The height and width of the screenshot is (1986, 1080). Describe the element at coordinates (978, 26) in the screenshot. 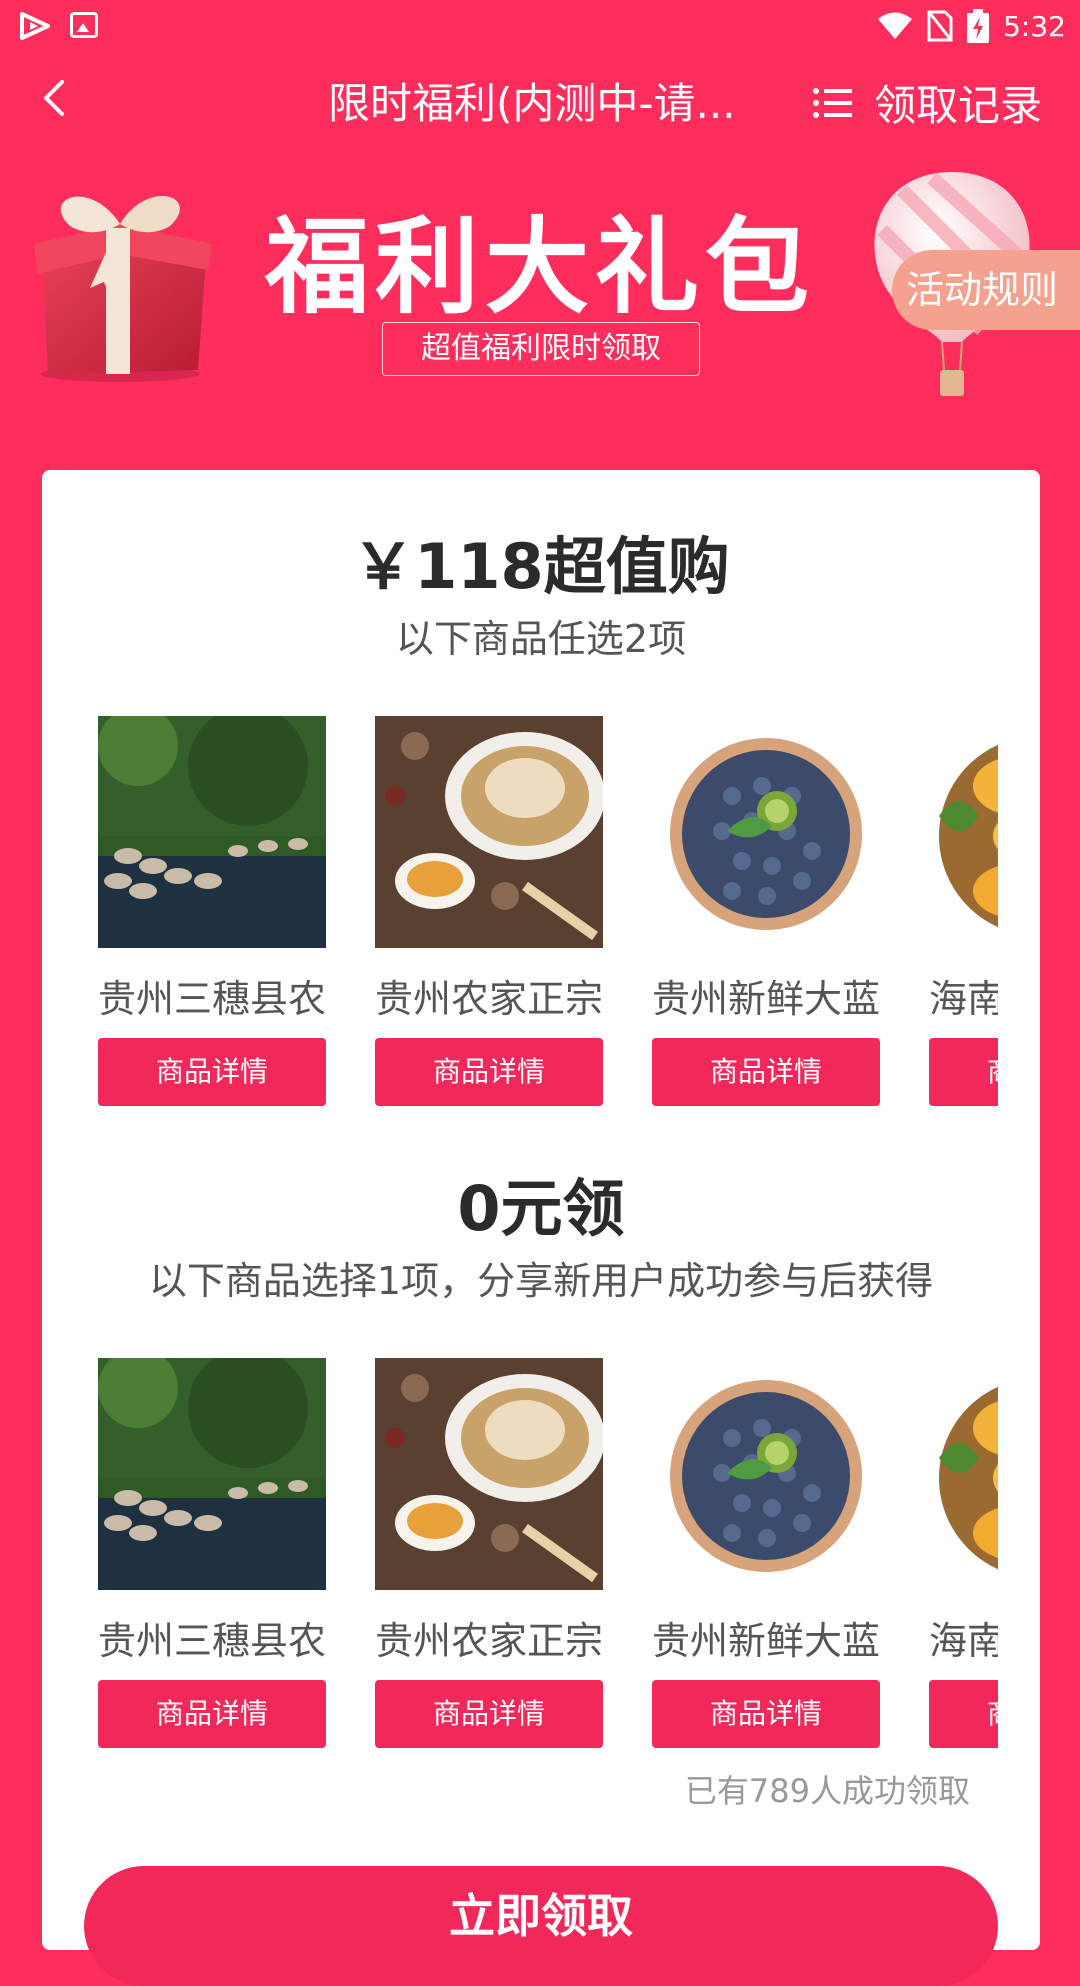

I see `battery-charging-icon` at that location.